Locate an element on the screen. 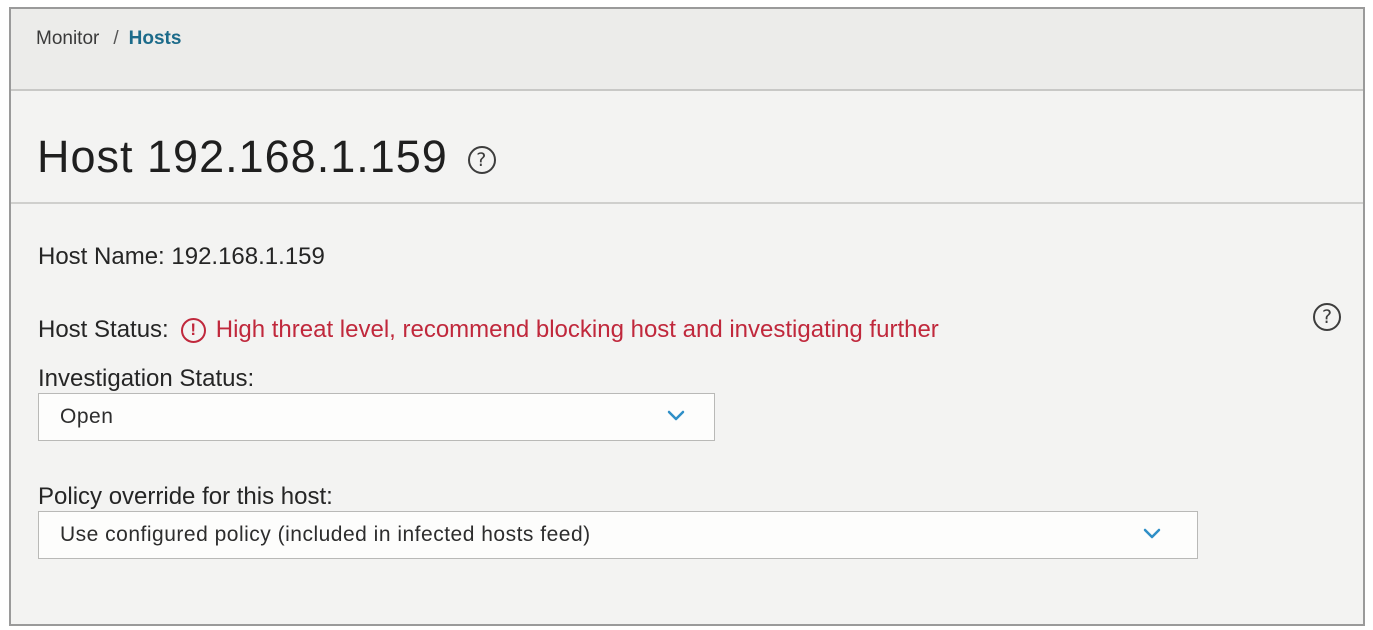 The image size is (1373, 630). host-name-label: Host Name: is located at coordinates (101, 256).